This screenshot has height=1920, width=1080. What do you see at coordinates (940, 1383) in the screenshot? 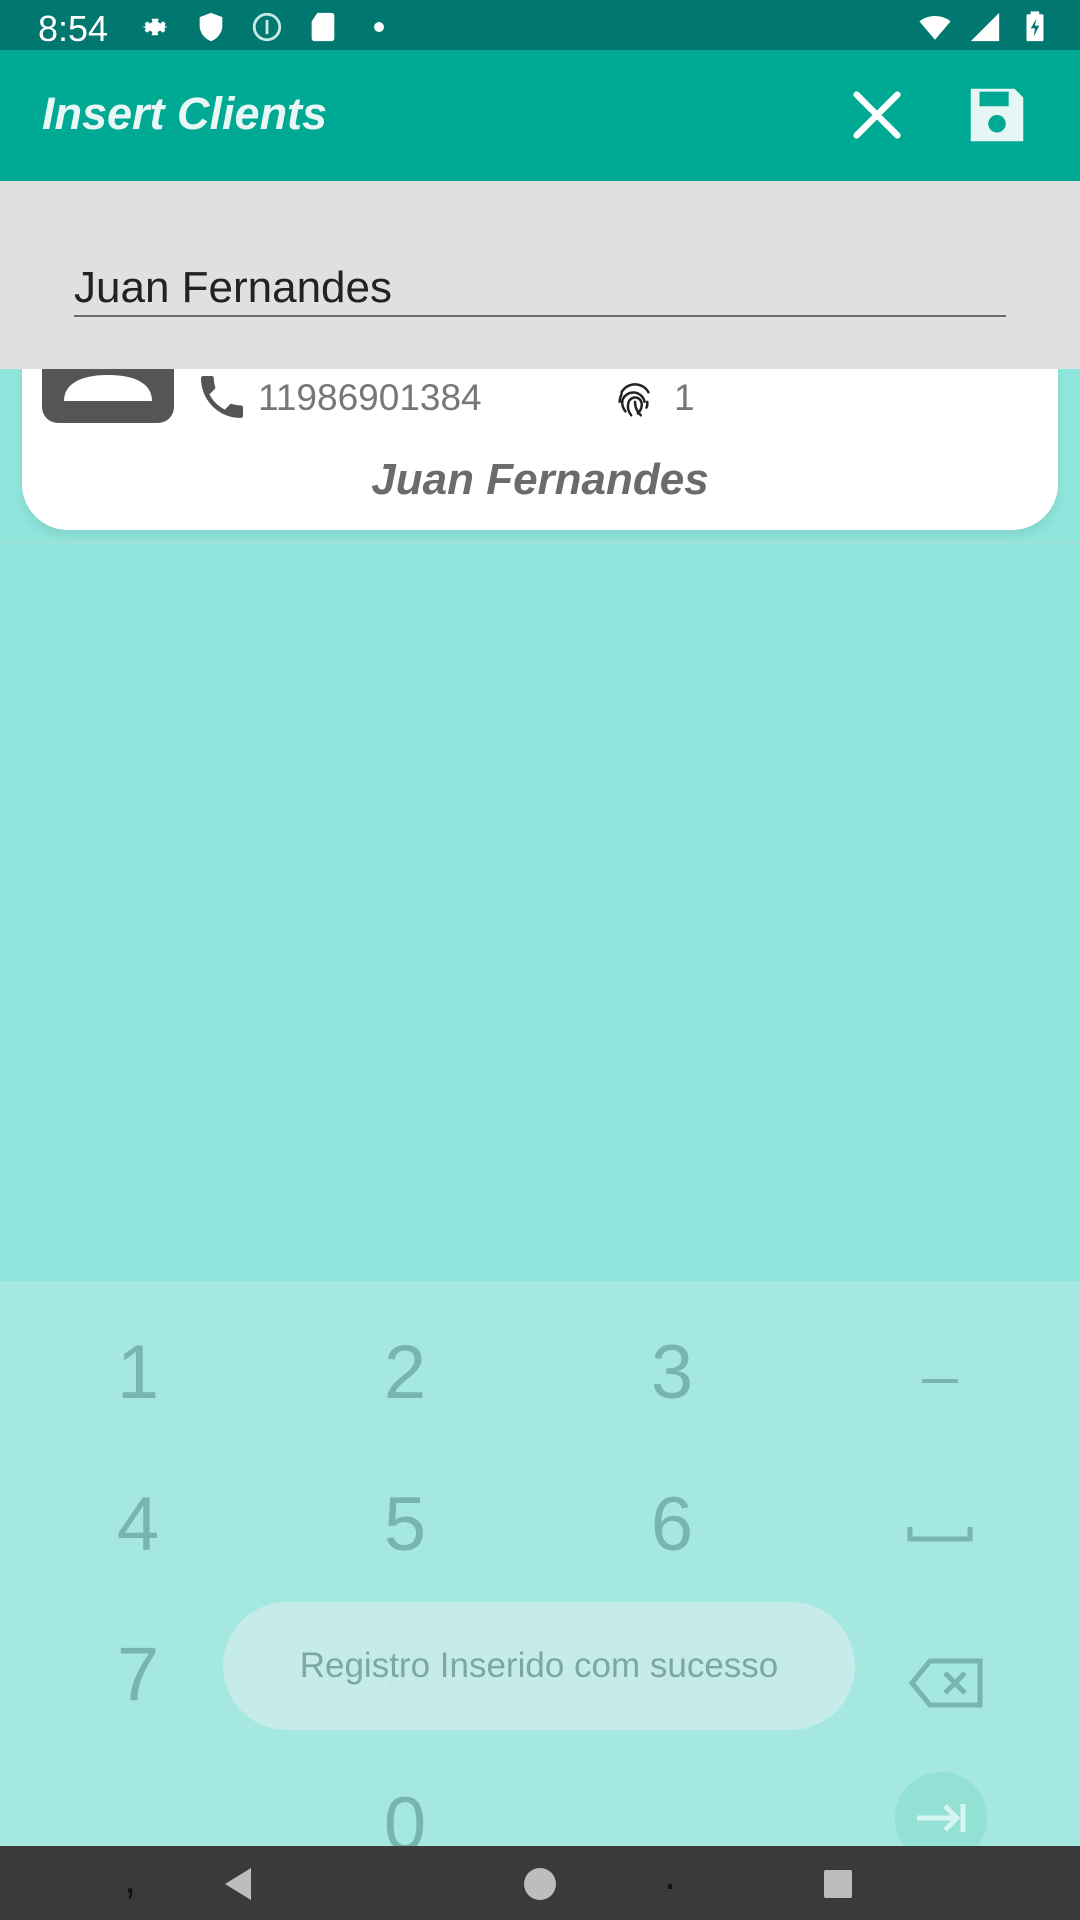
I see `minus-icon` at bounding box center [940, 1383].